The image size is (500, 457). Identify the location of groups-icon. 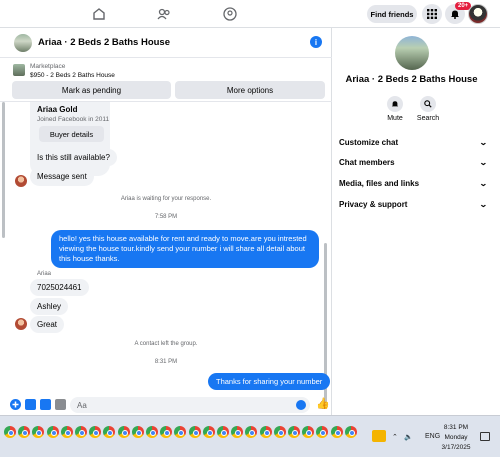
(230, 14).